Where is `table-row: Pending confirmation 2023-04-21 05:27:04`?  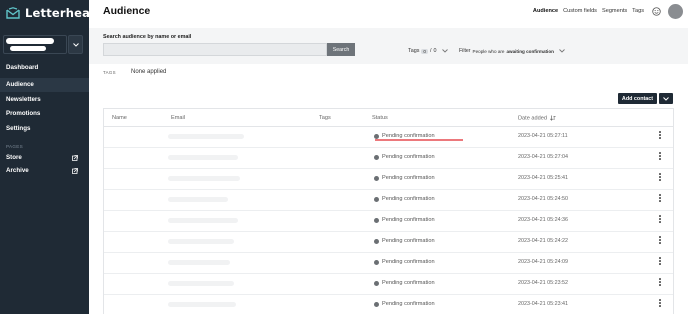 table-row: Pending confirmation 2023-04-21 05:27:04 is located at coordinates (388, 158).